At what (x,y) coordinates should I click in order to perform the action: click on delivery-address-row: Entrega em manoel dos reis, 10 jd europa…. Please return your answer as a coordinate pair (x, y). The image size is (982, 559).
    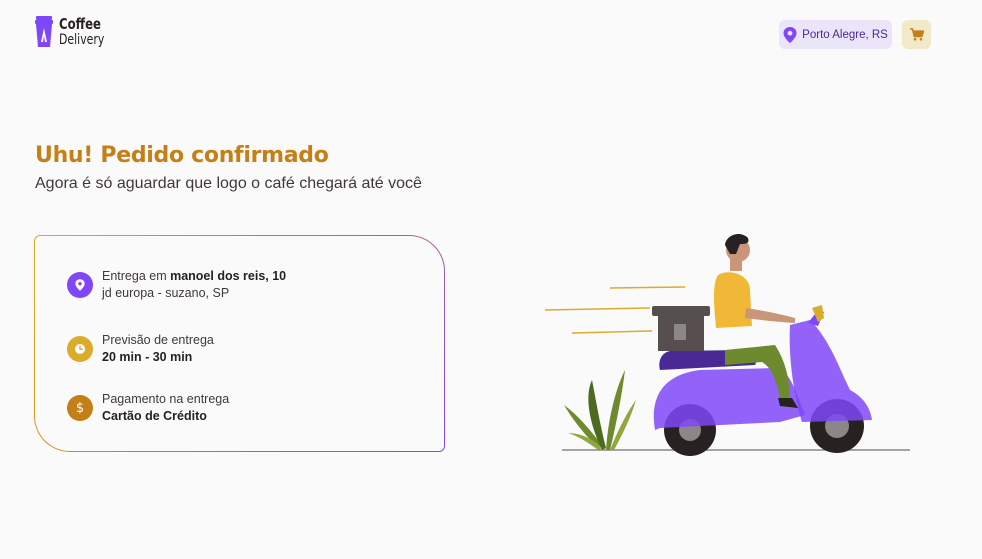
    Looking at the image, I should click on (176, 285).